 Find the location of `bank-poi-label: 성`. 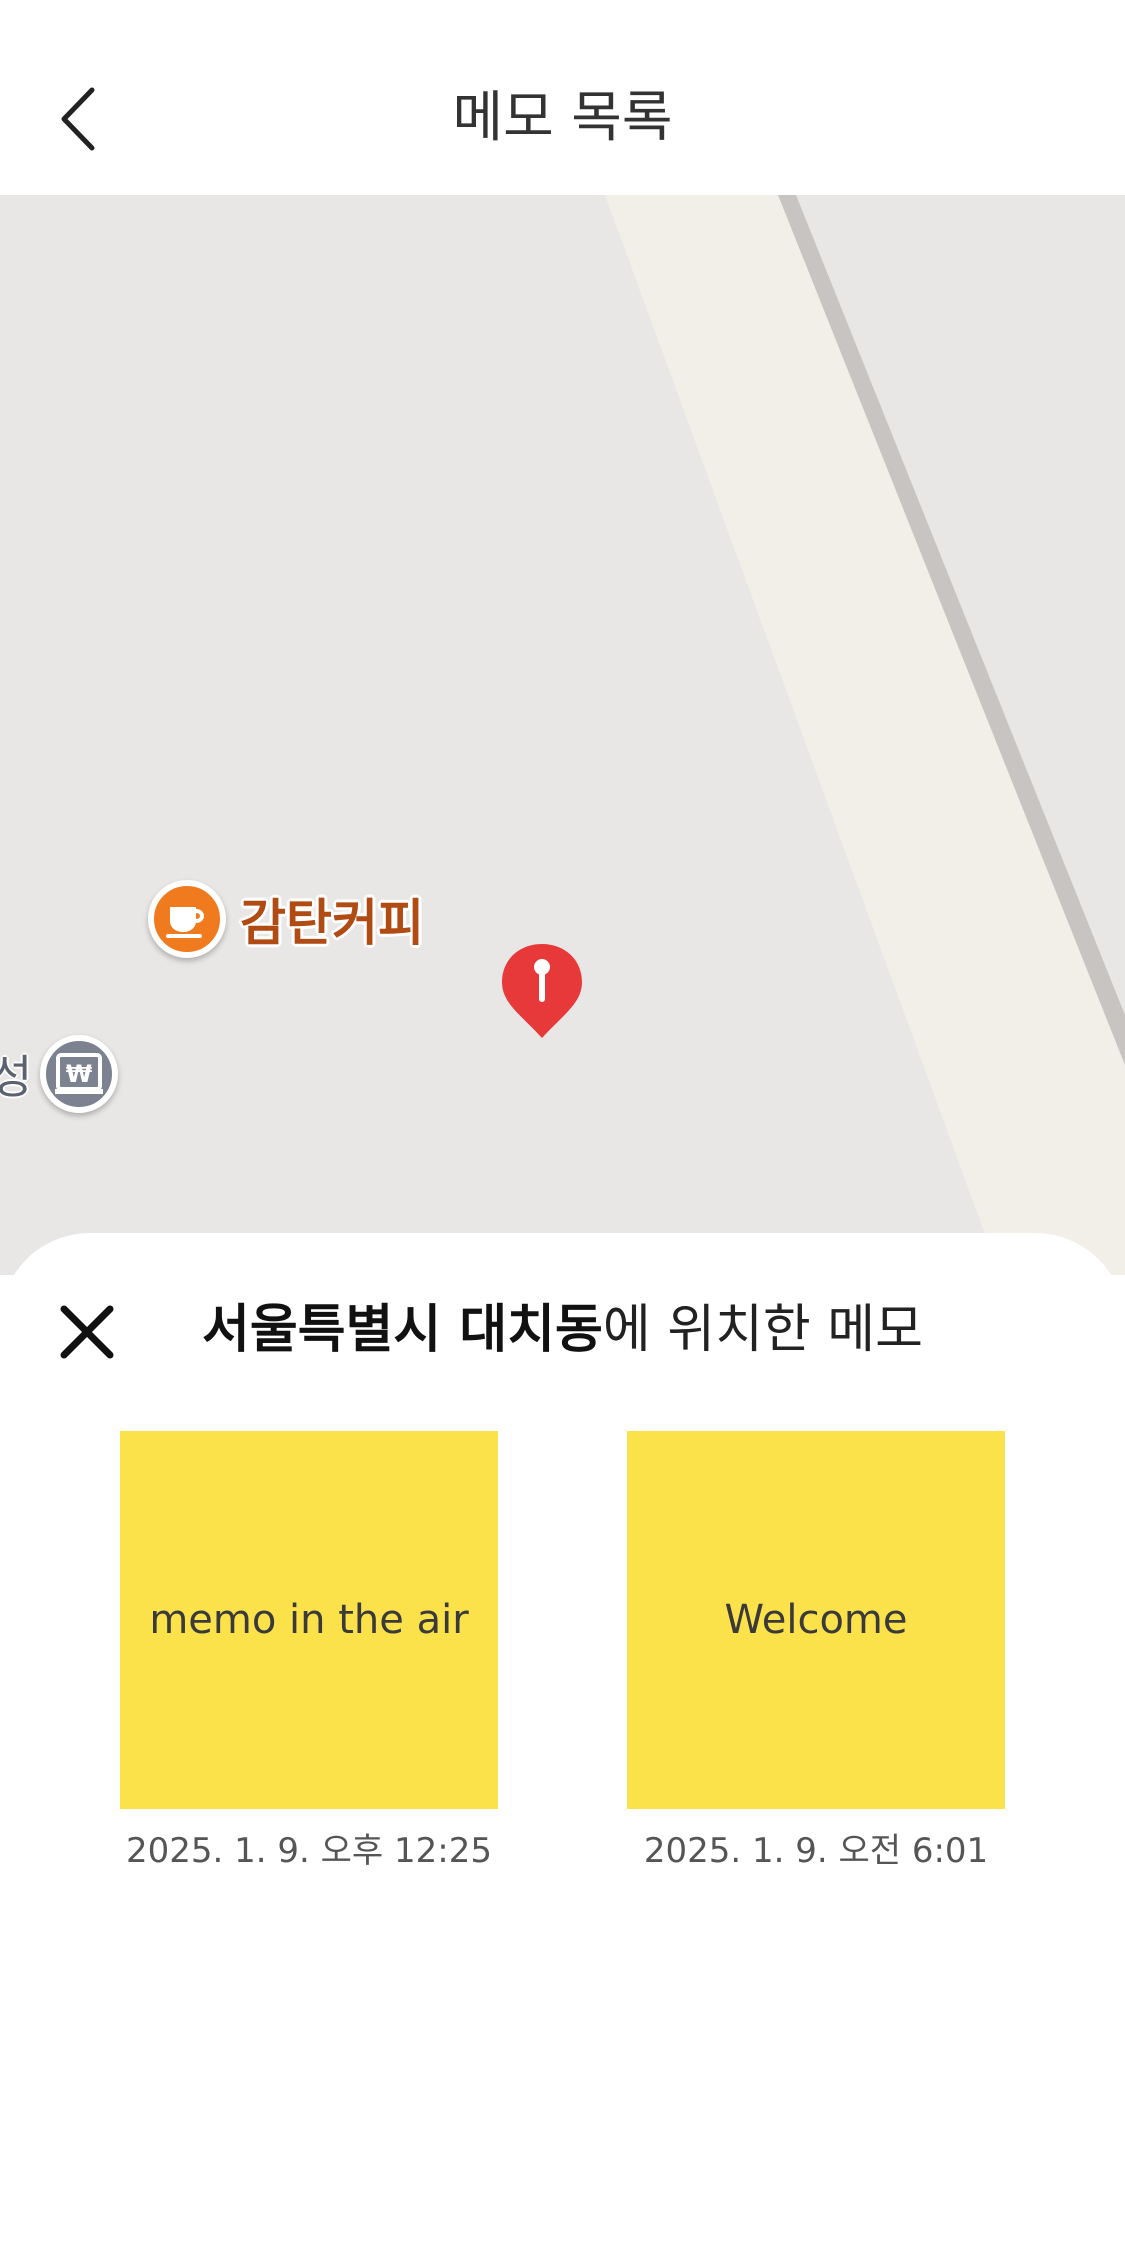

bank-poi-label: 성 is located at coordinates (16, 1077).